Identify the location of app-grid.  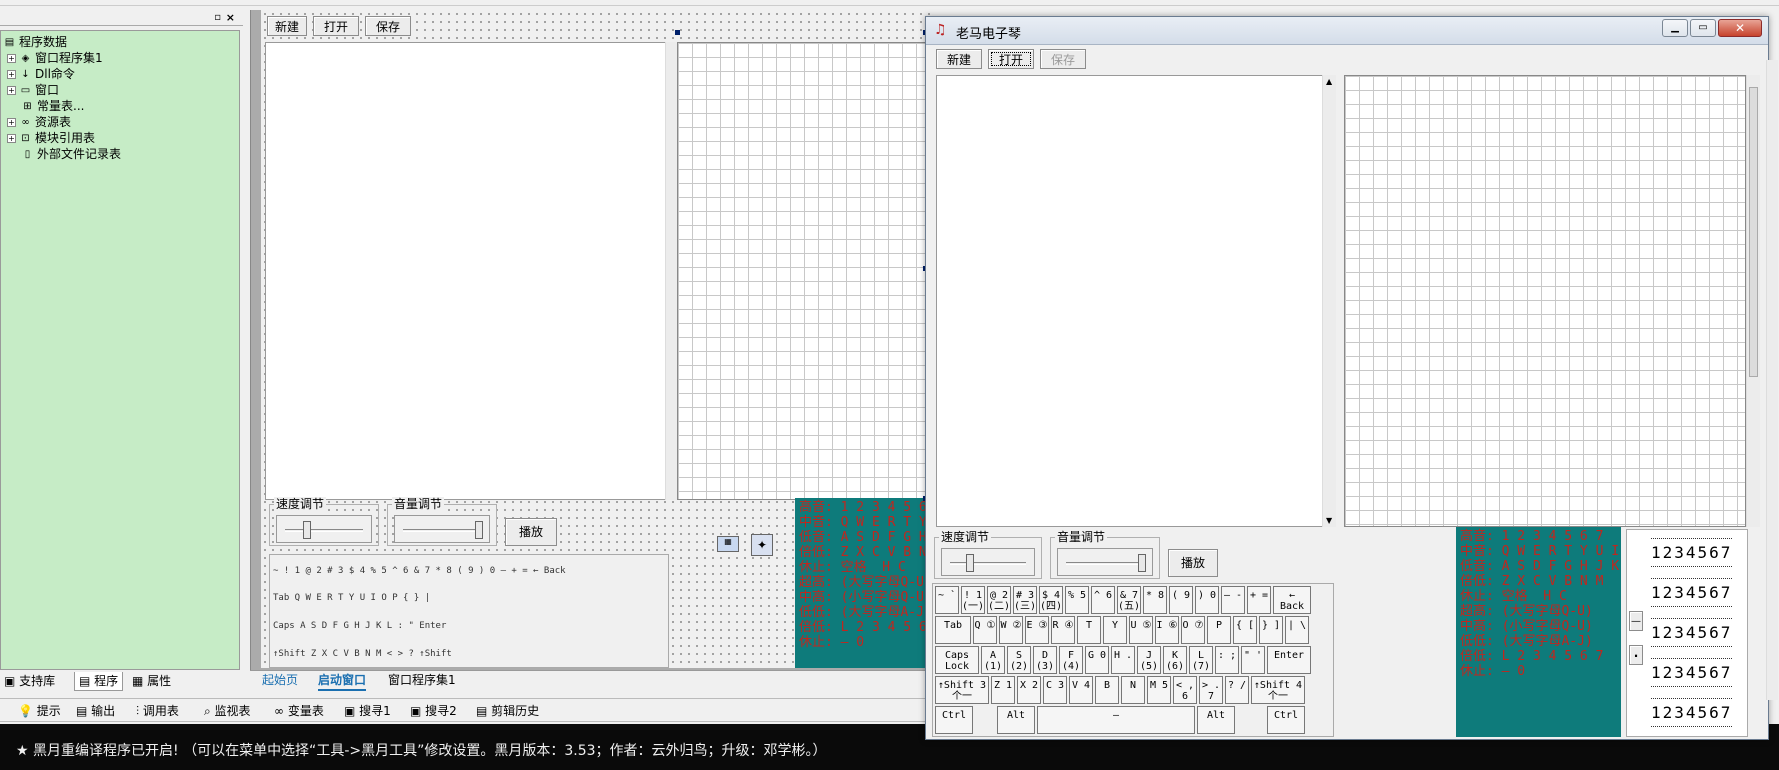
(1545, 301).